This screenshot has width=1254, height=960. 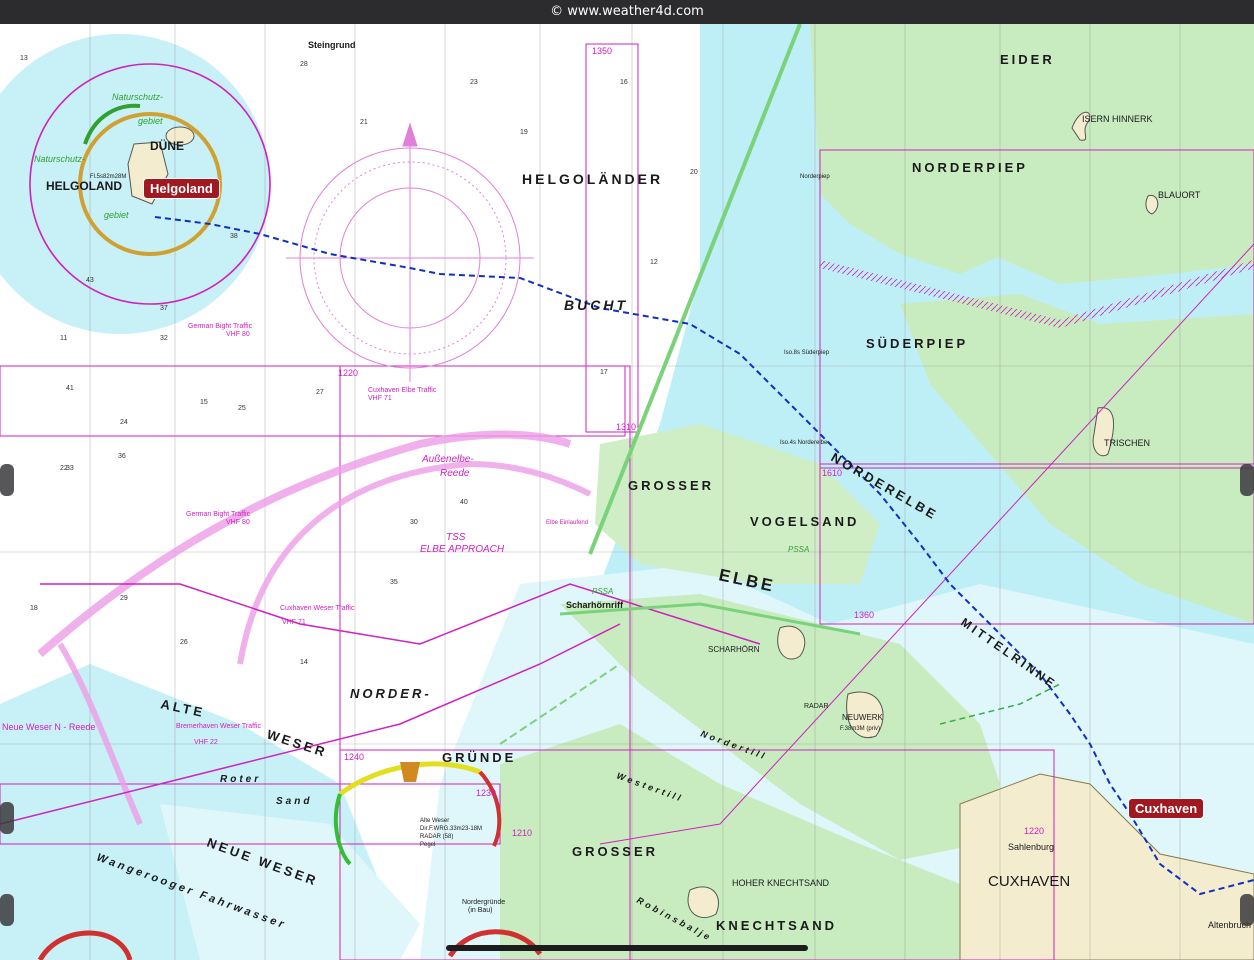 What do you see at coordinates (7, 480) in the screenshot?
I see `left-drag-handle` at bounding box center [7, 480].